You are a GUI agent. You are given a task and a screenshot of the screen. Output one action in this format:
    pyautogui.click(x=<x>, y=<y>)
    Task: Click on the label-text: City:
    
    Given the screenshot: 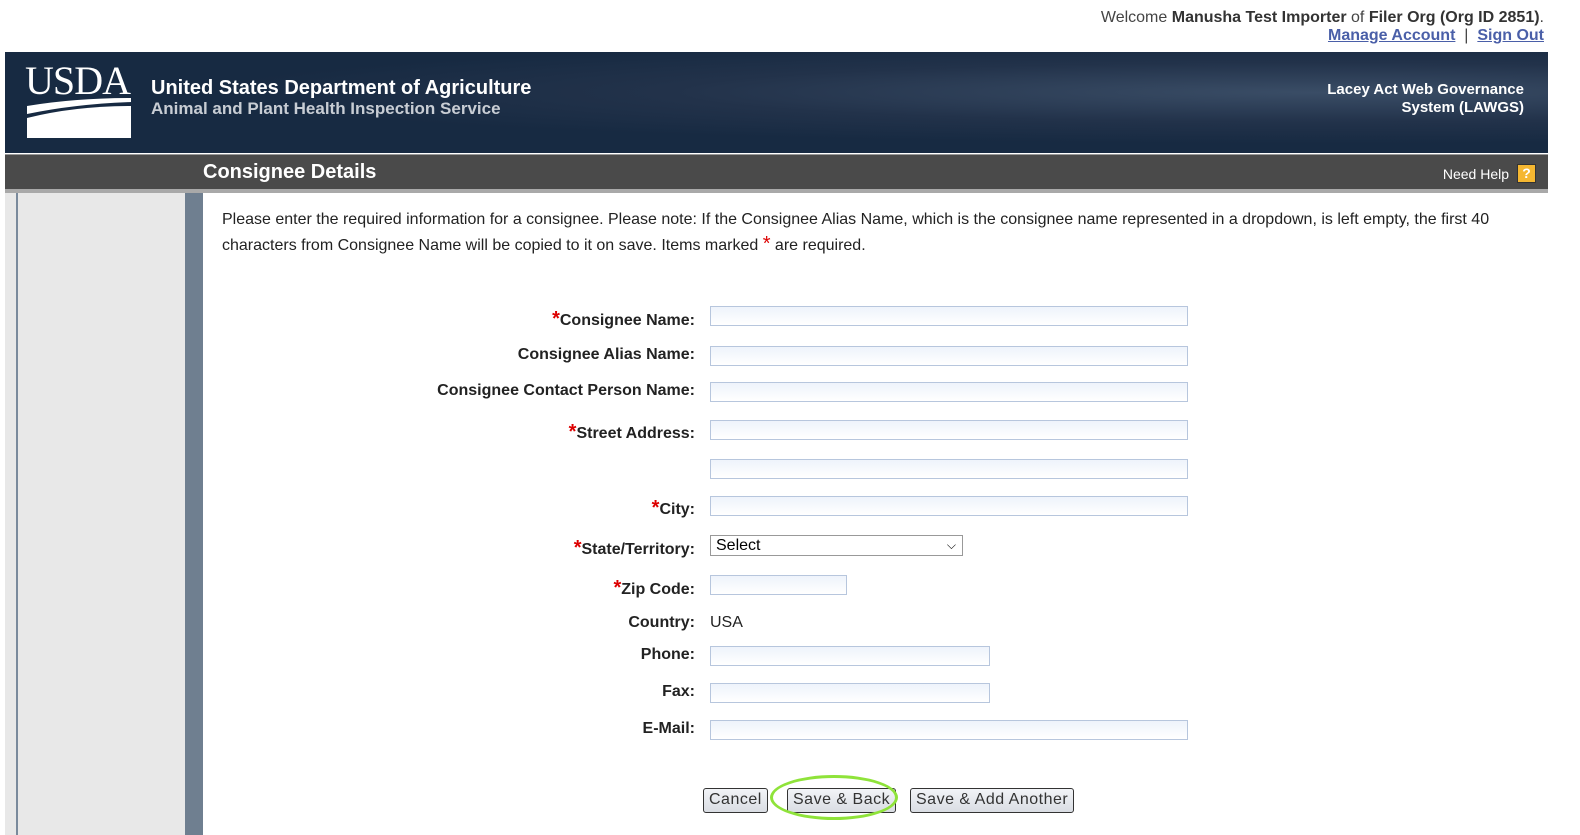 What is the action you would take?
    pyautogui.click(x=677, y=509)
    